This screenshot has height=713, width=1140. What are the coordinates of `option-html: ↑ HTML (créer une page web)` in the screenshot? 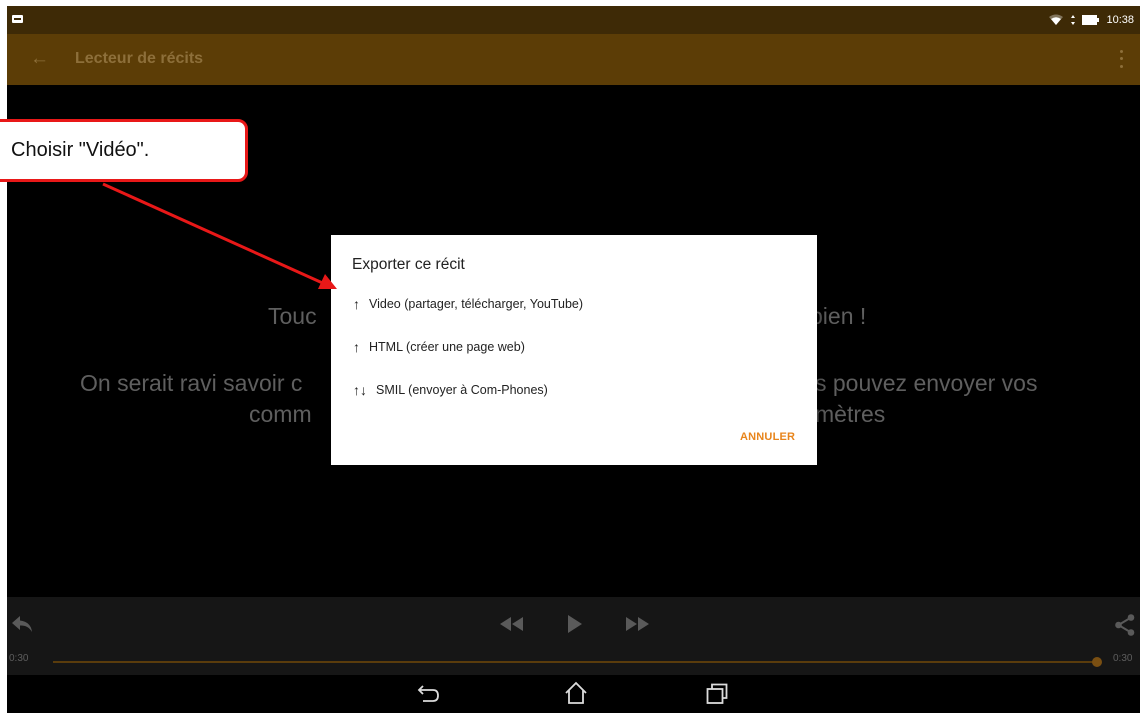 It's located at (439, 347).